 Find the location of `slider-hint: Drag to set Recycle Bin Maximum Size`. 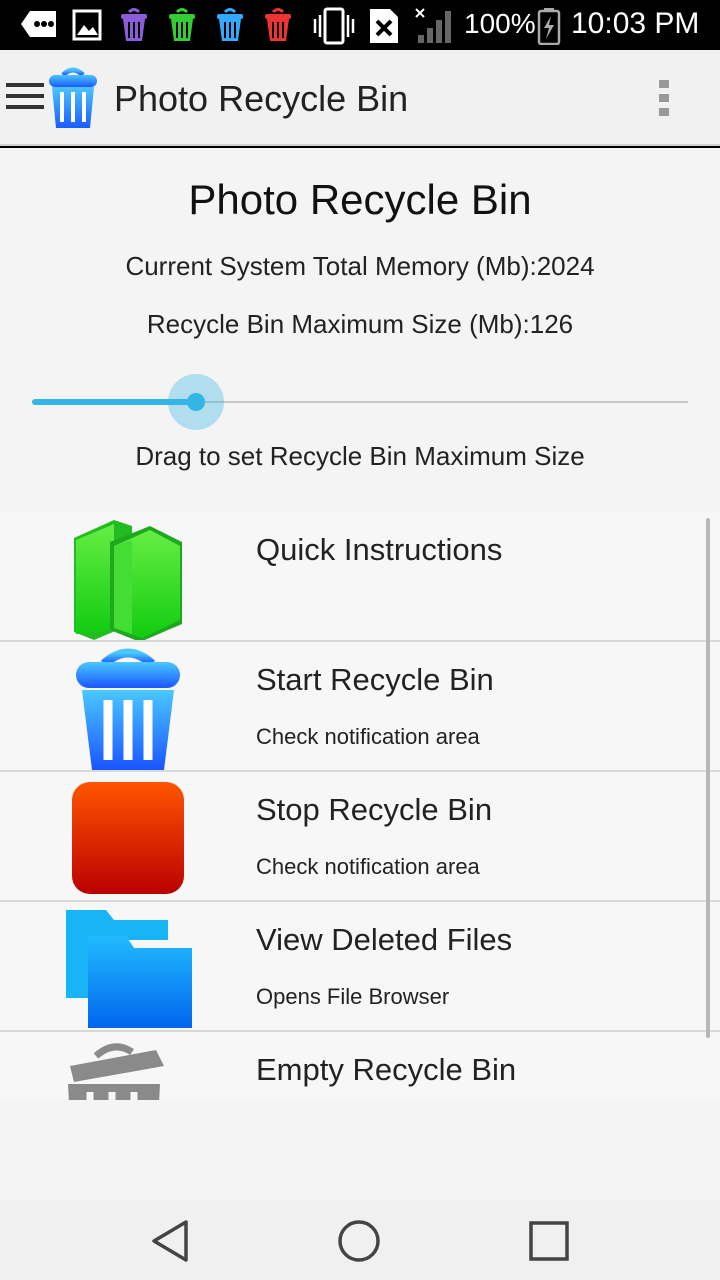

slider-hint: Drag to set Recycle Bin Maximum Size is located at coordinates (360, 456).